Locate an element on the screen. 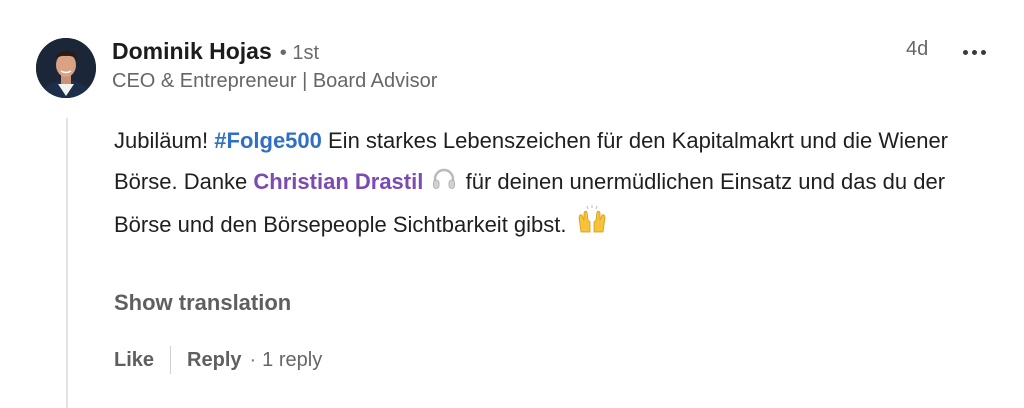  like-button: Like is located at coordinates (134, 360).